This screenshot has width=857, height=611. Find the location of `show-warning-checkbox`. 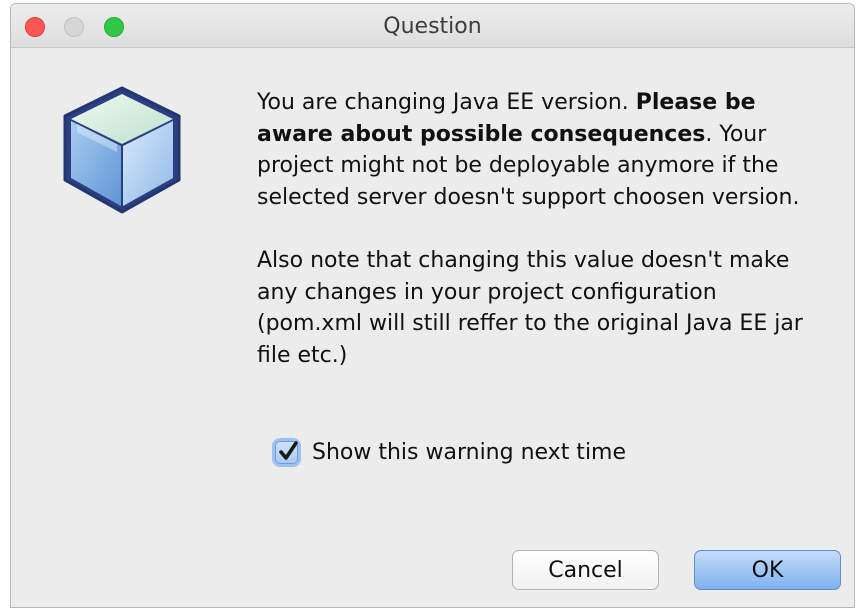

show-warning-checkbox is located at coordinates (286, 452).